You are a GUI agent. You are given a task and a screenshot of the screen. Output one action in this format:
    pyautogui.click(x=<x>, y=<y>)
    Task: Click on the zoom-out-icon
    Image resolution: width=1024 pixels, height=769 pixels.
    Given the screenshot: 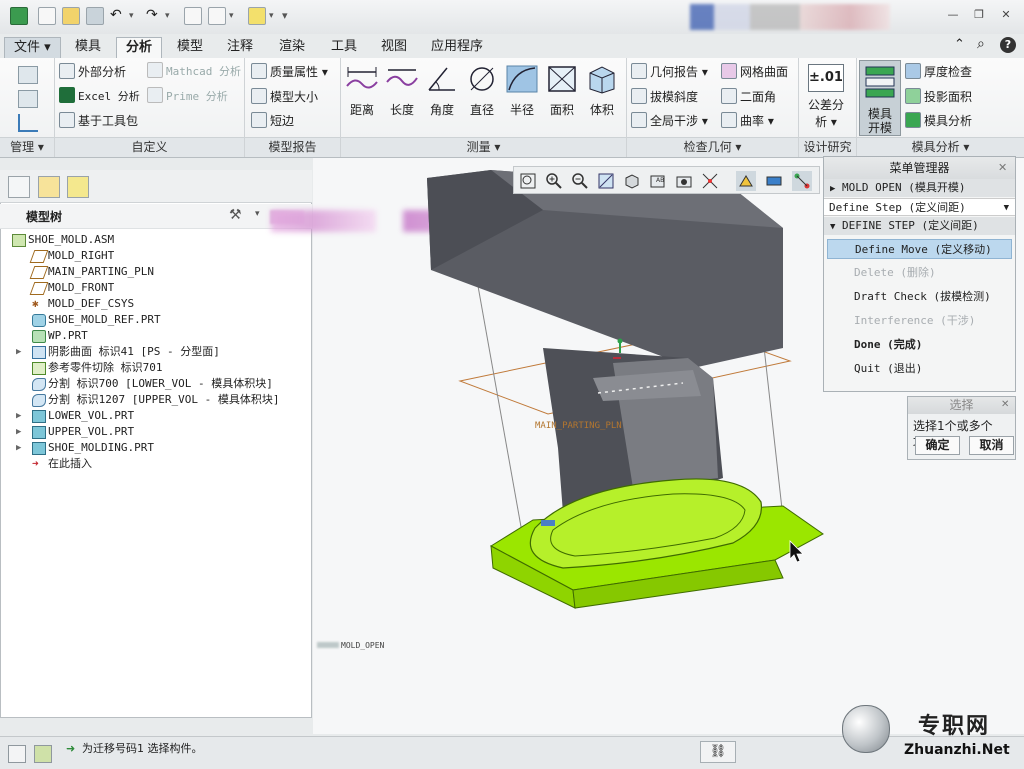 What is the action you would take?
    pyautogui.click(x=580, y=181)
    